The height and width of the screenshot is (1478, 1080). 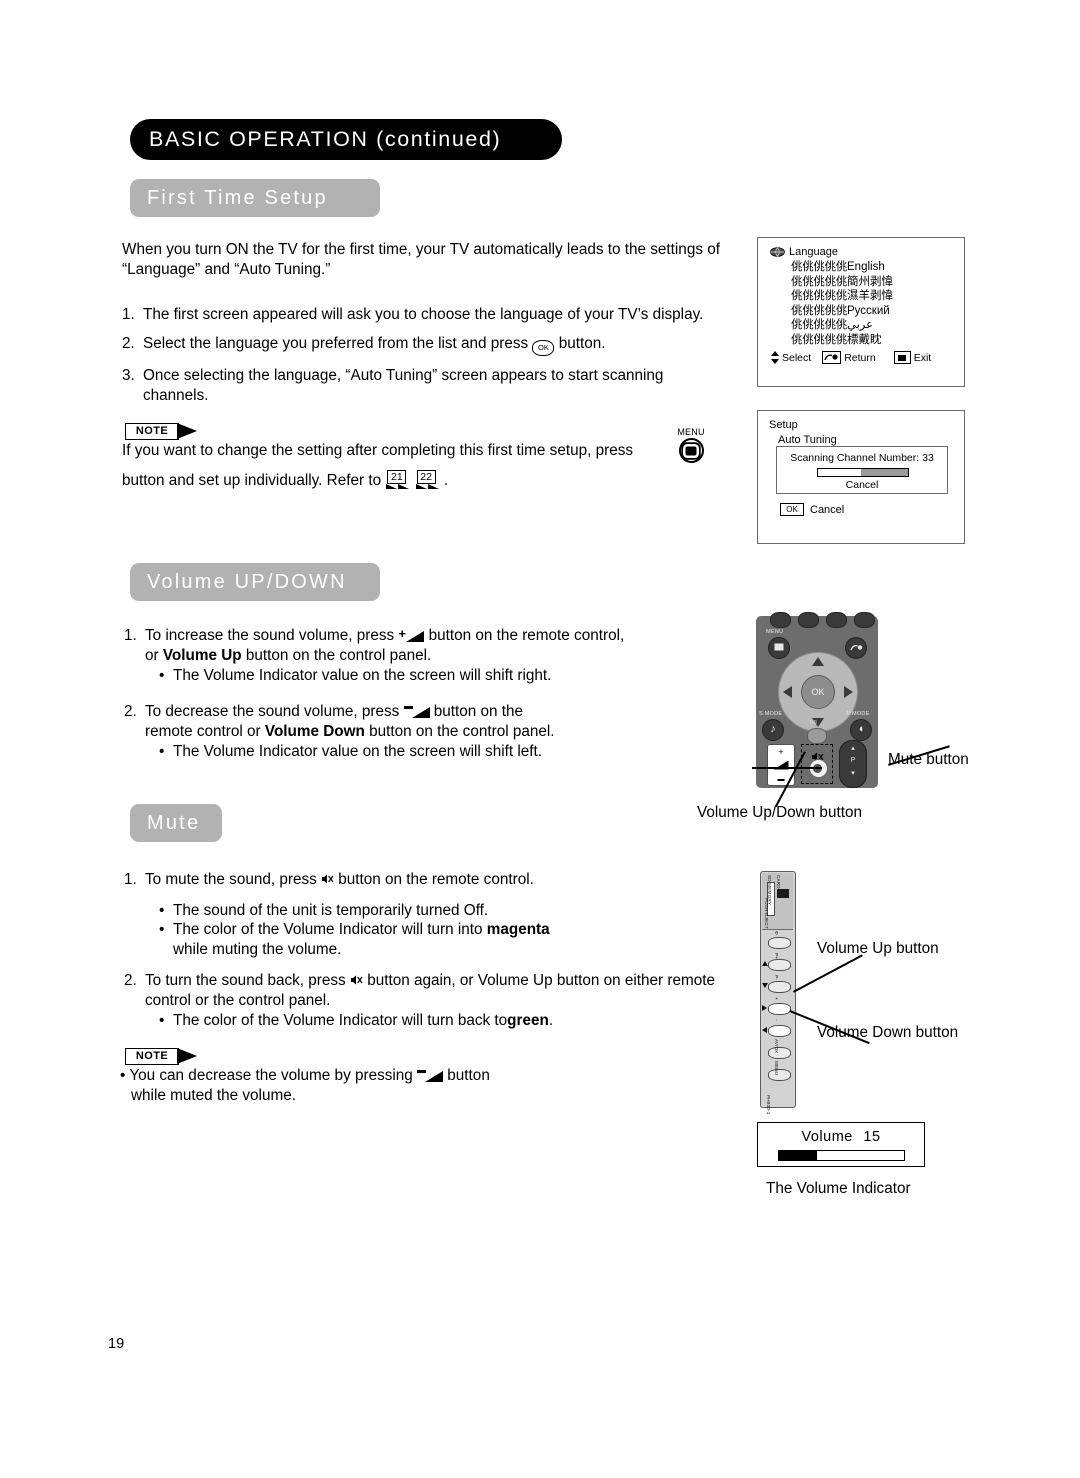 I want to click on remote-iii-button, so click(x=817, y=736).